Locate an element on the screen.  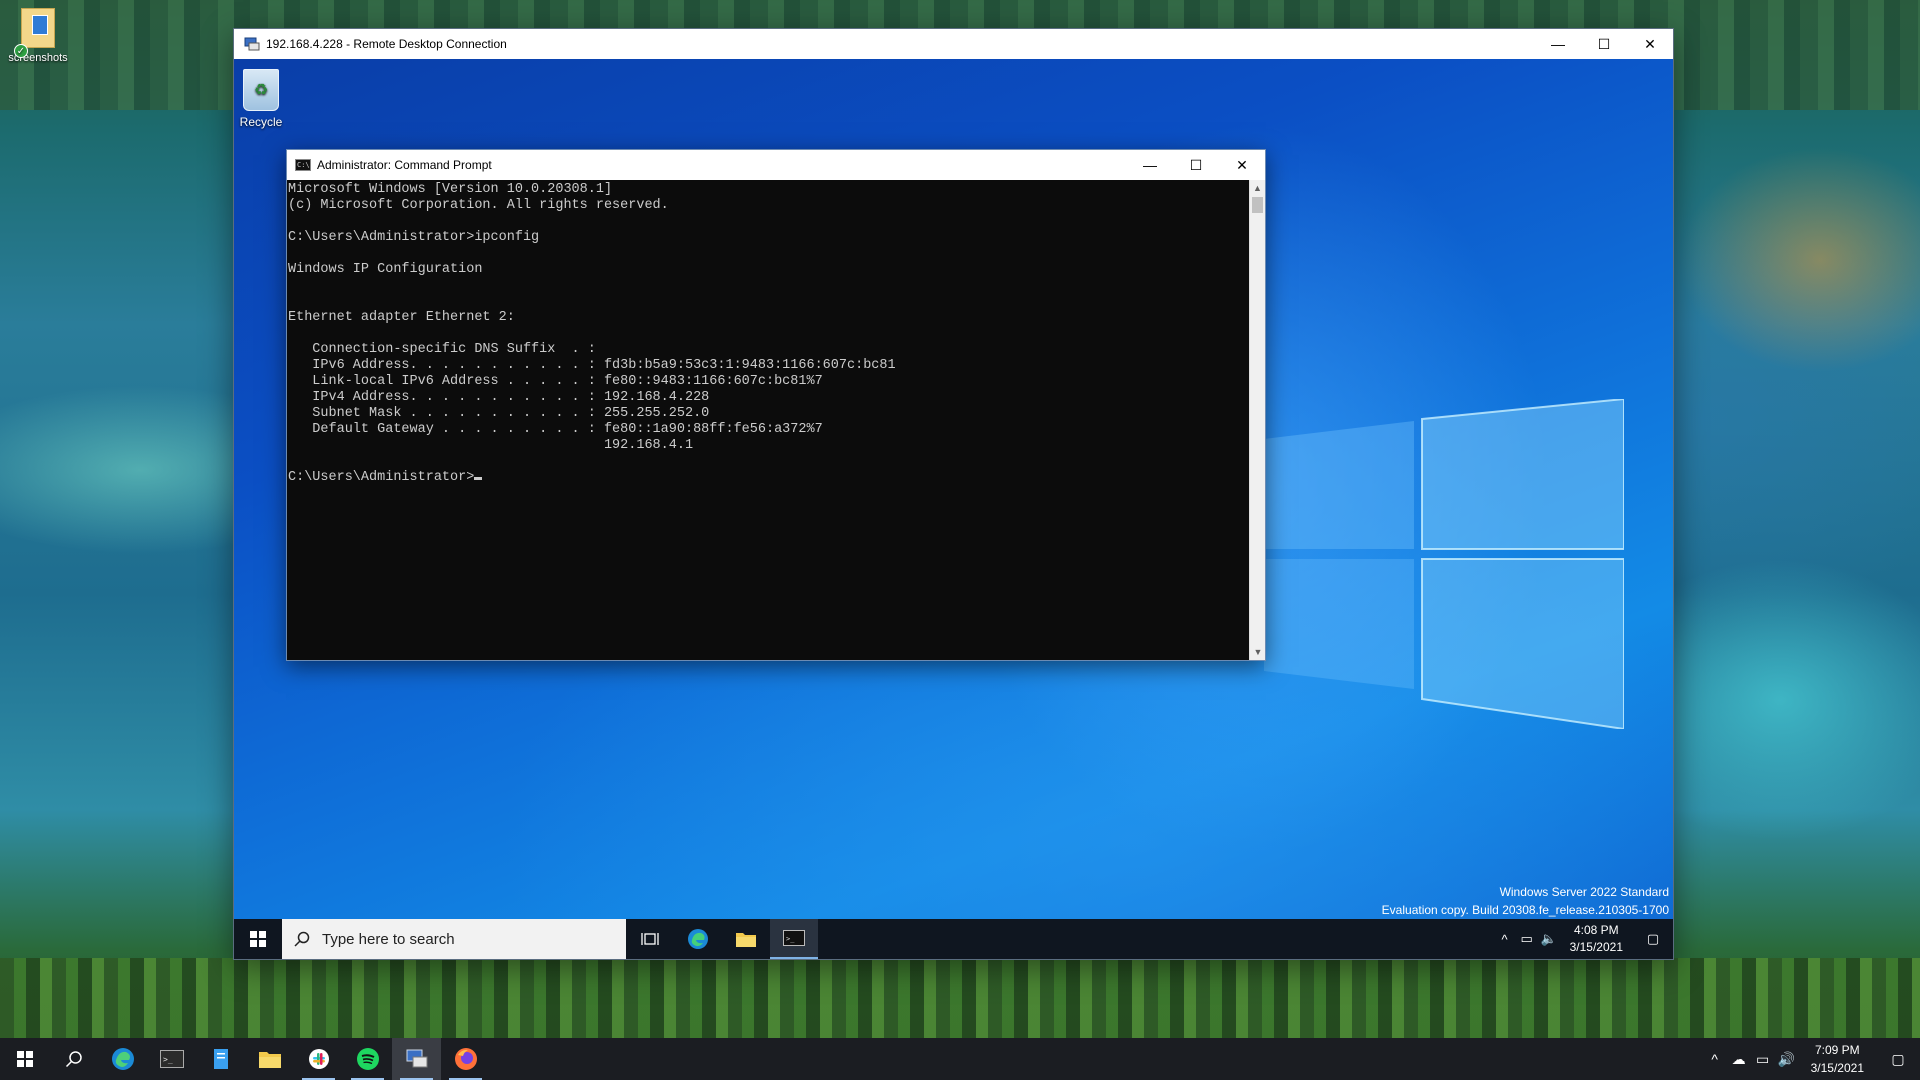
slack-icon is located at coordinates (318, 1059).